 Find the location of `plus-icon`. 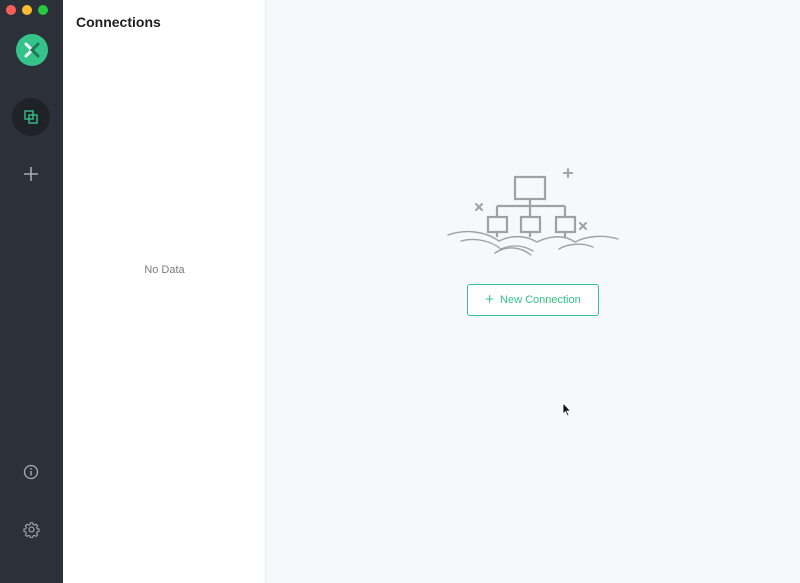

plus-icon is located at coordinates (31, 174).